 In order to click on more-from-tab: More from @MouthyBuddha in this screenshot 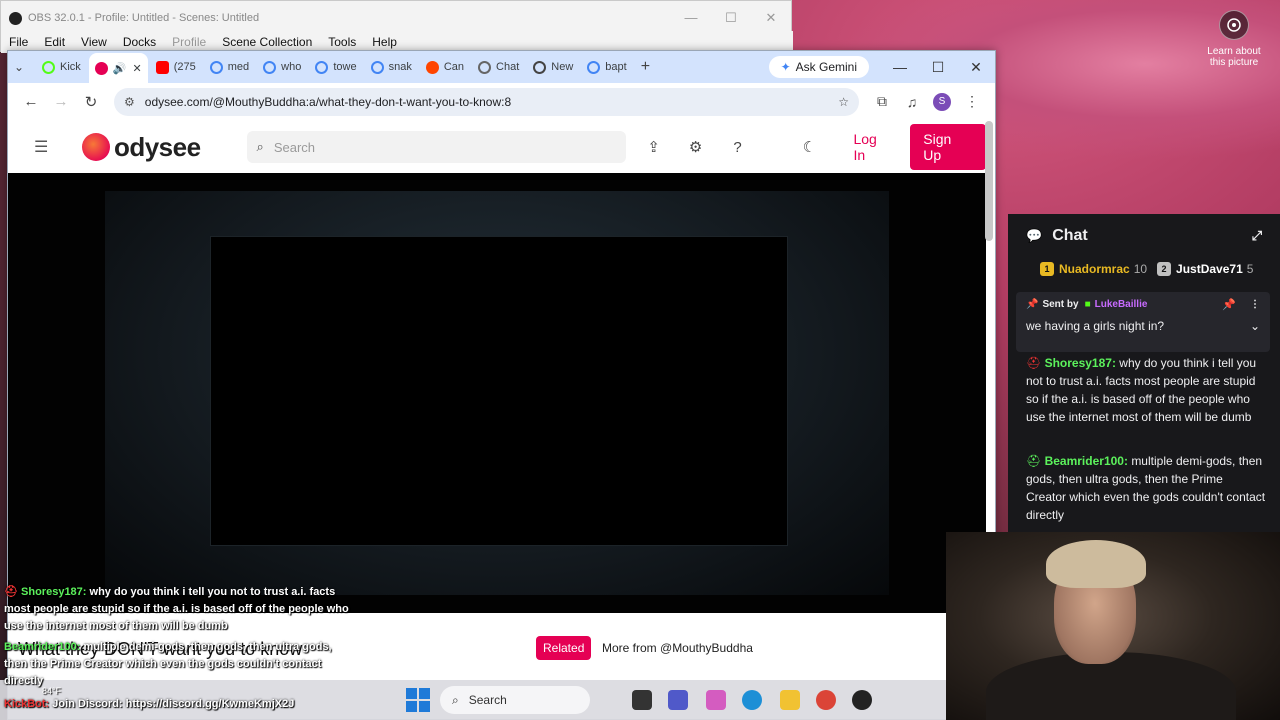, I will do `click(677, 648)`.